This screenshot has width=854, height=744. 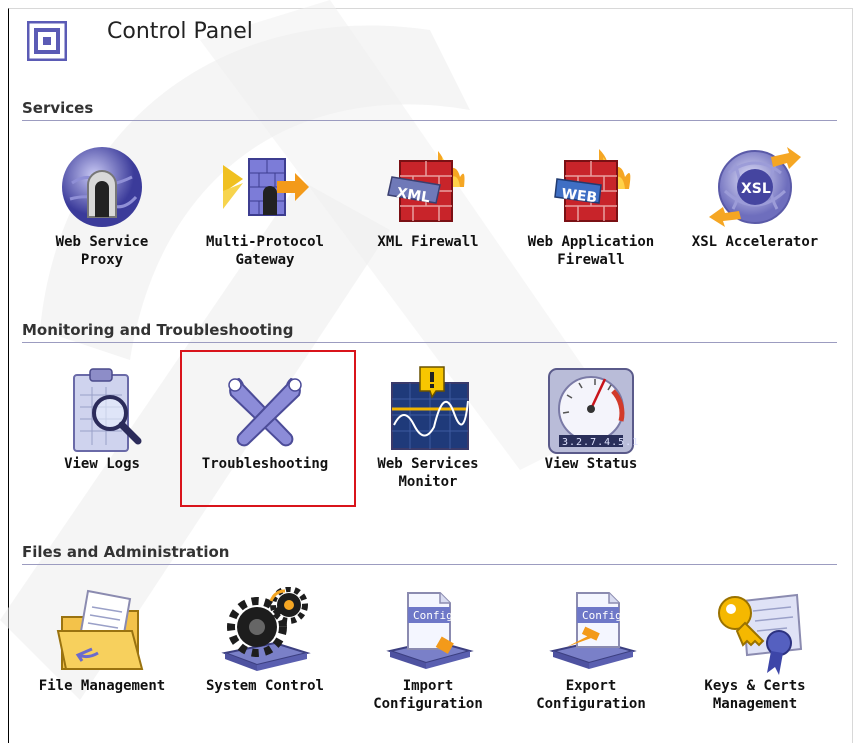 I want to click on tile-import-configuration: Config Import Configuration, so click(x=428, y=650).